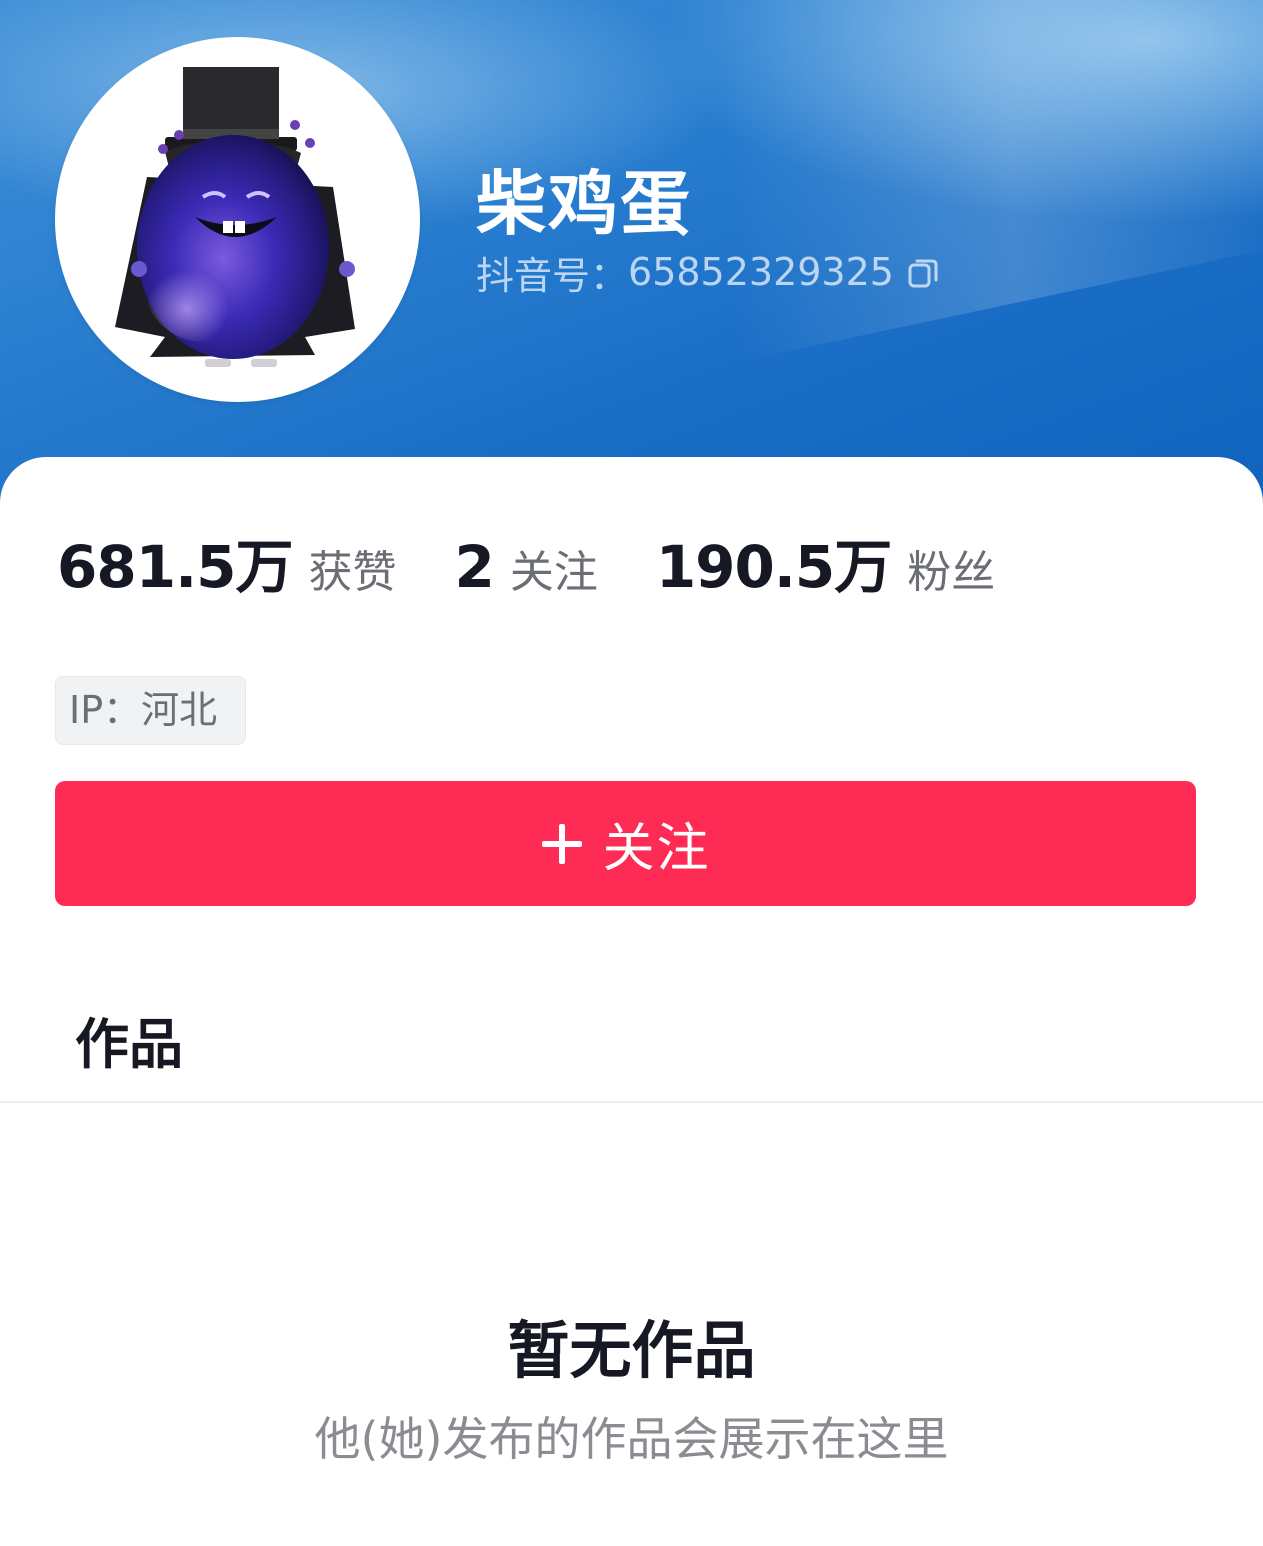 The width and height of the screenshot is (1263, 1546). What do you see at coordinates (656, 849) in the screenshot?
I see `follow-button-label: 关注` at bounding box center [656, 849].